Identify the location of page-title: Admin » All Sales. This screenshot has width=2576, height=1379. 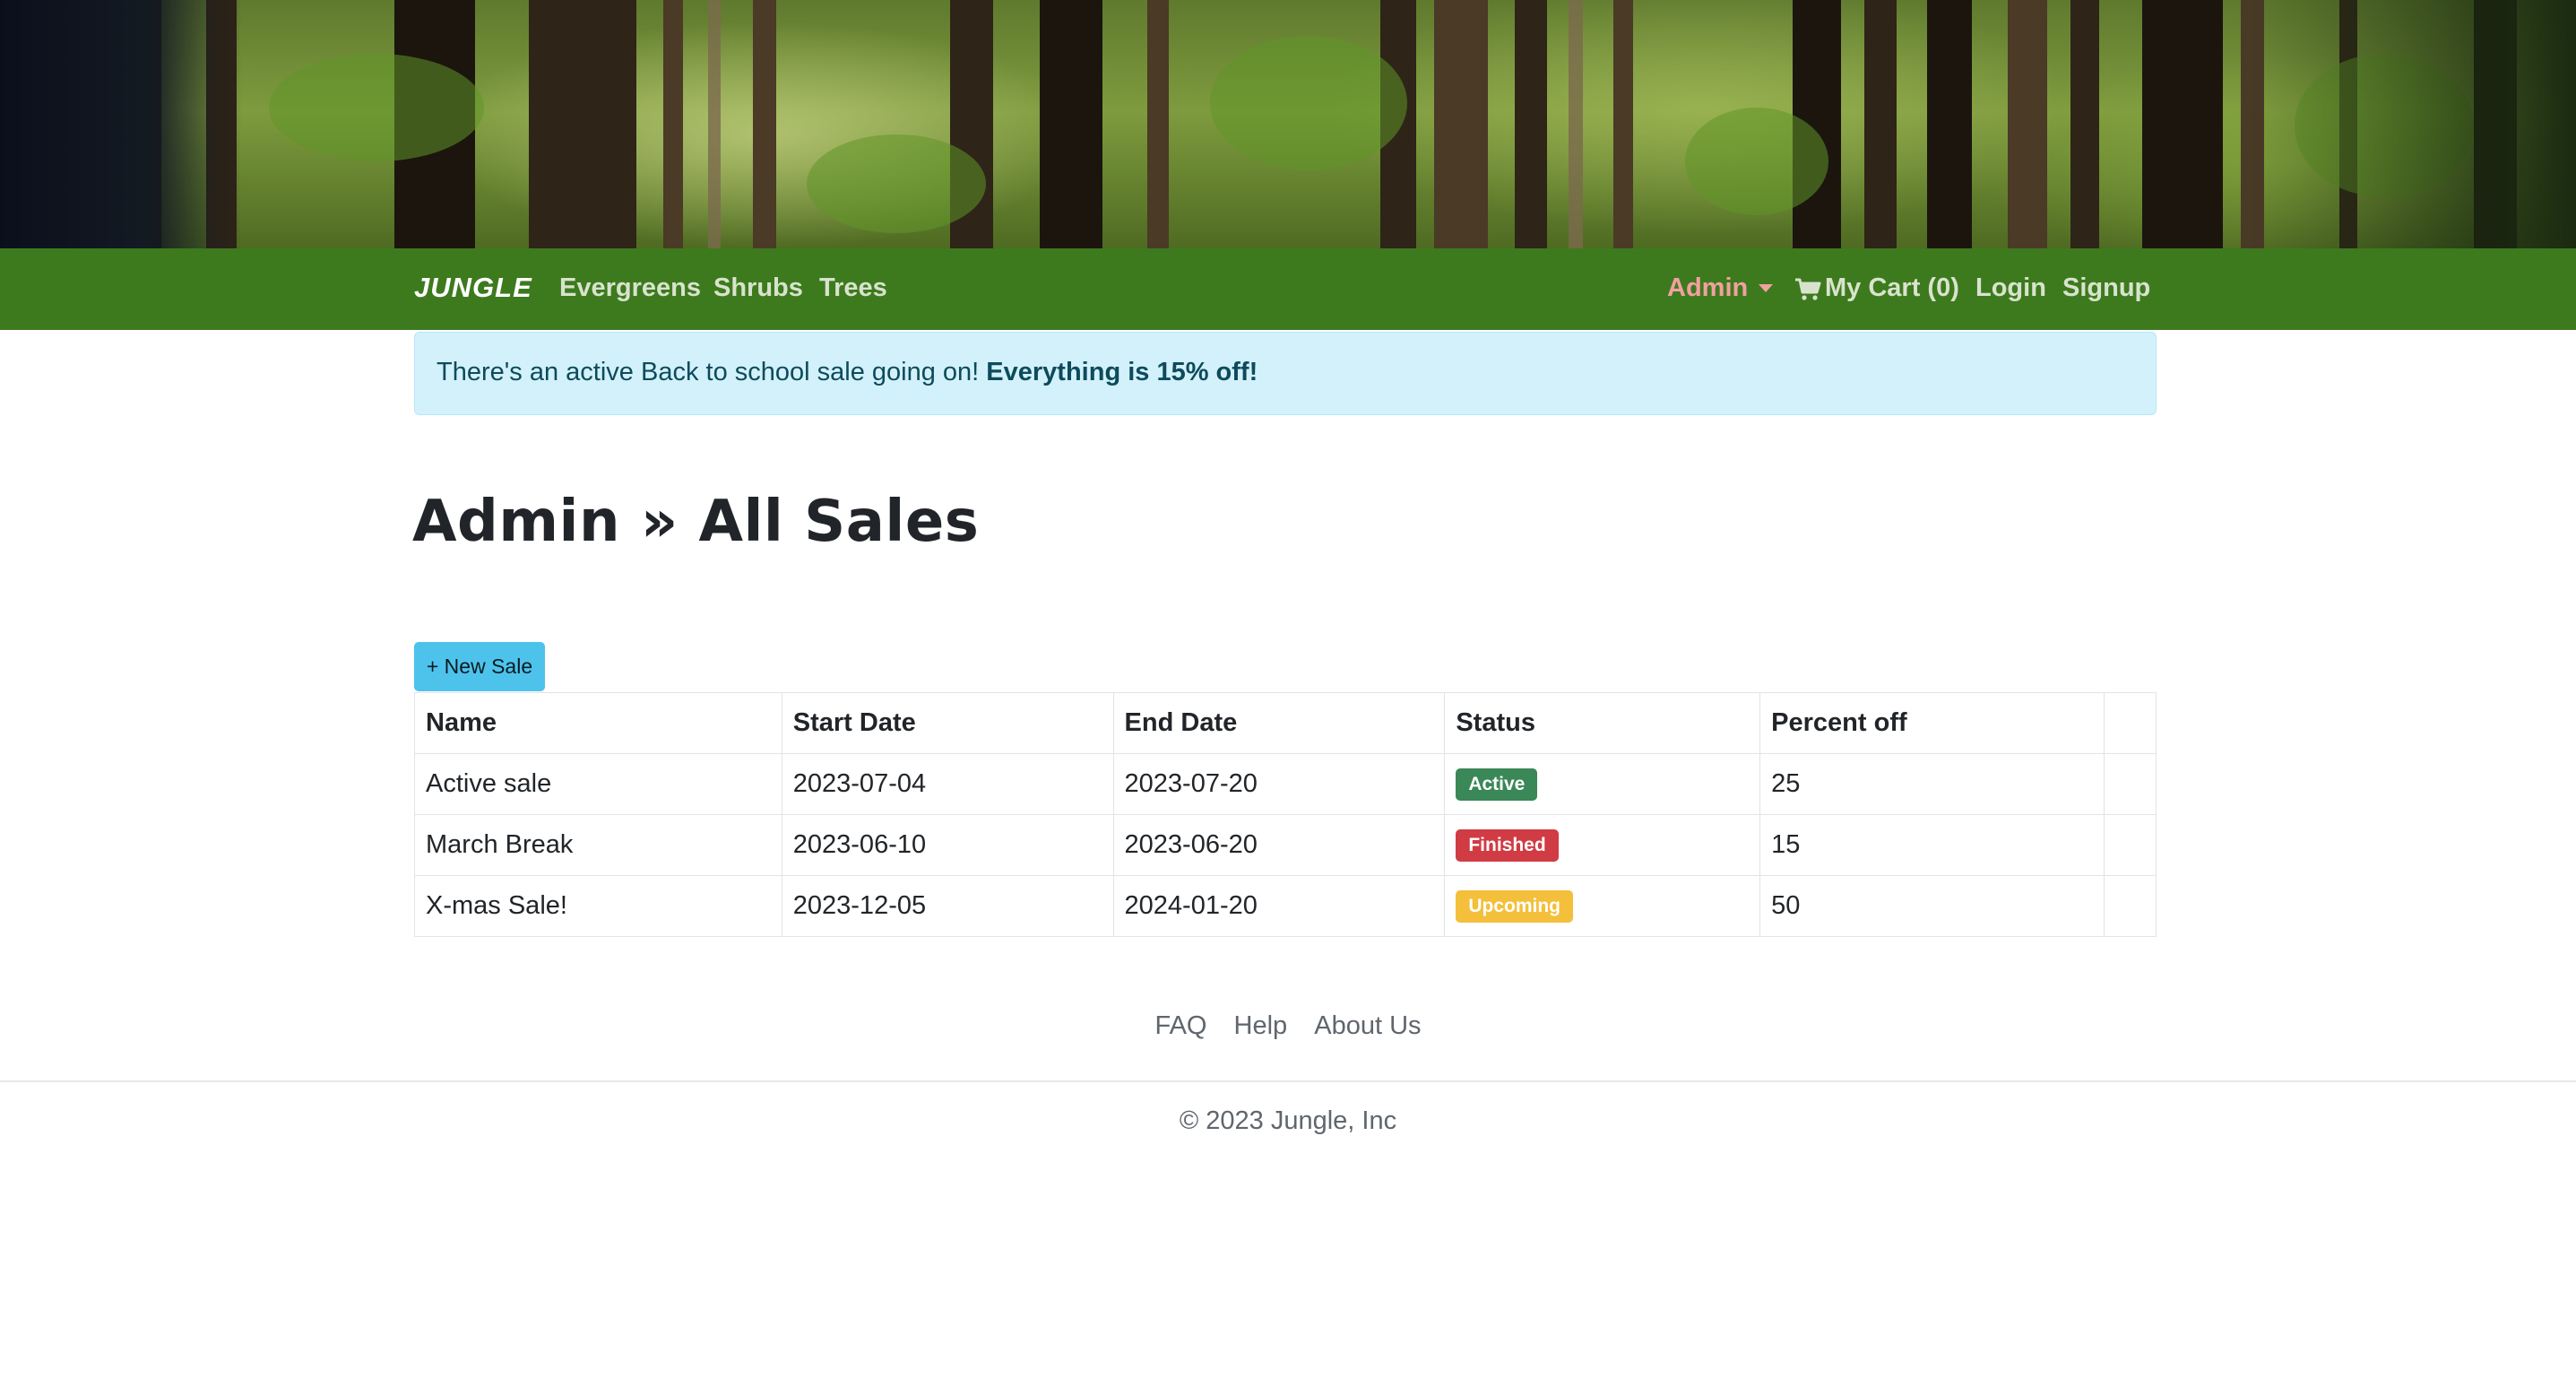
(696, 522).